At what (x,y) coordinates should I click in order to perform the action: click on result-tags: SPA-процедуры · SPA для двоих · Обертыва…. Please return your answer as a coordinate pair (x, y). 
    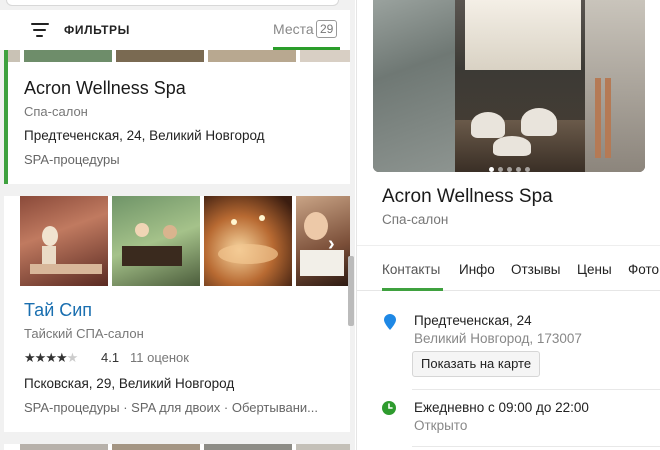
    Looking at the image, I should click on (171, 407).